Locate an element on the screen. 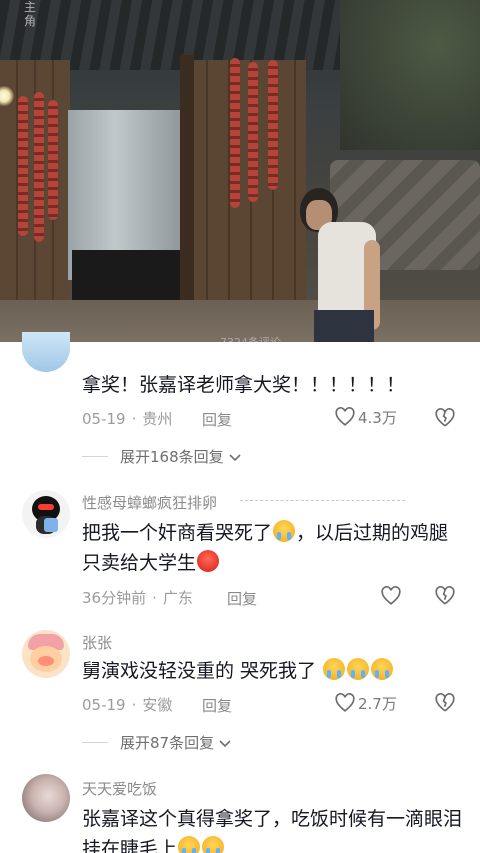 The width and height of the screenshot is (480, 853). comment-location: 贵州 is located at coordinates (157, 419).